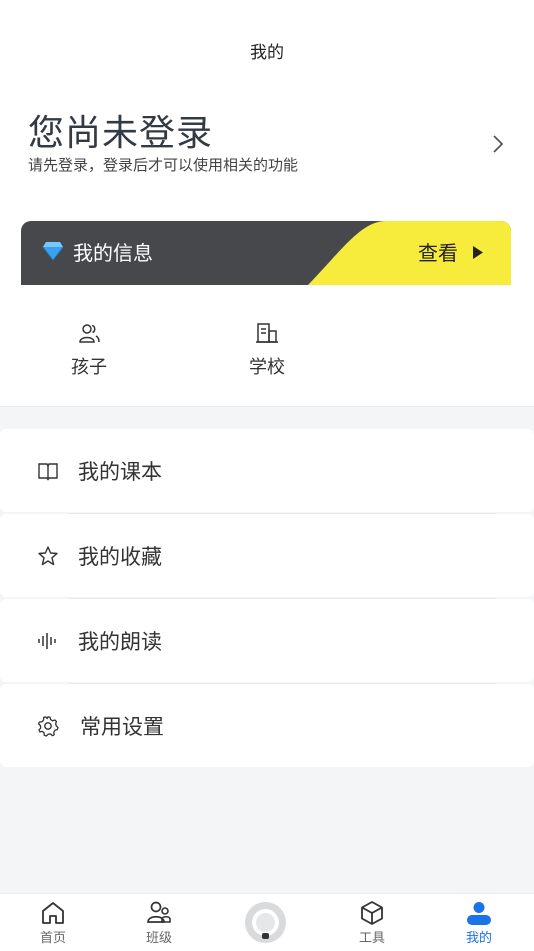  I want to click on my-info-label: 我的信息, so click(113, 253).